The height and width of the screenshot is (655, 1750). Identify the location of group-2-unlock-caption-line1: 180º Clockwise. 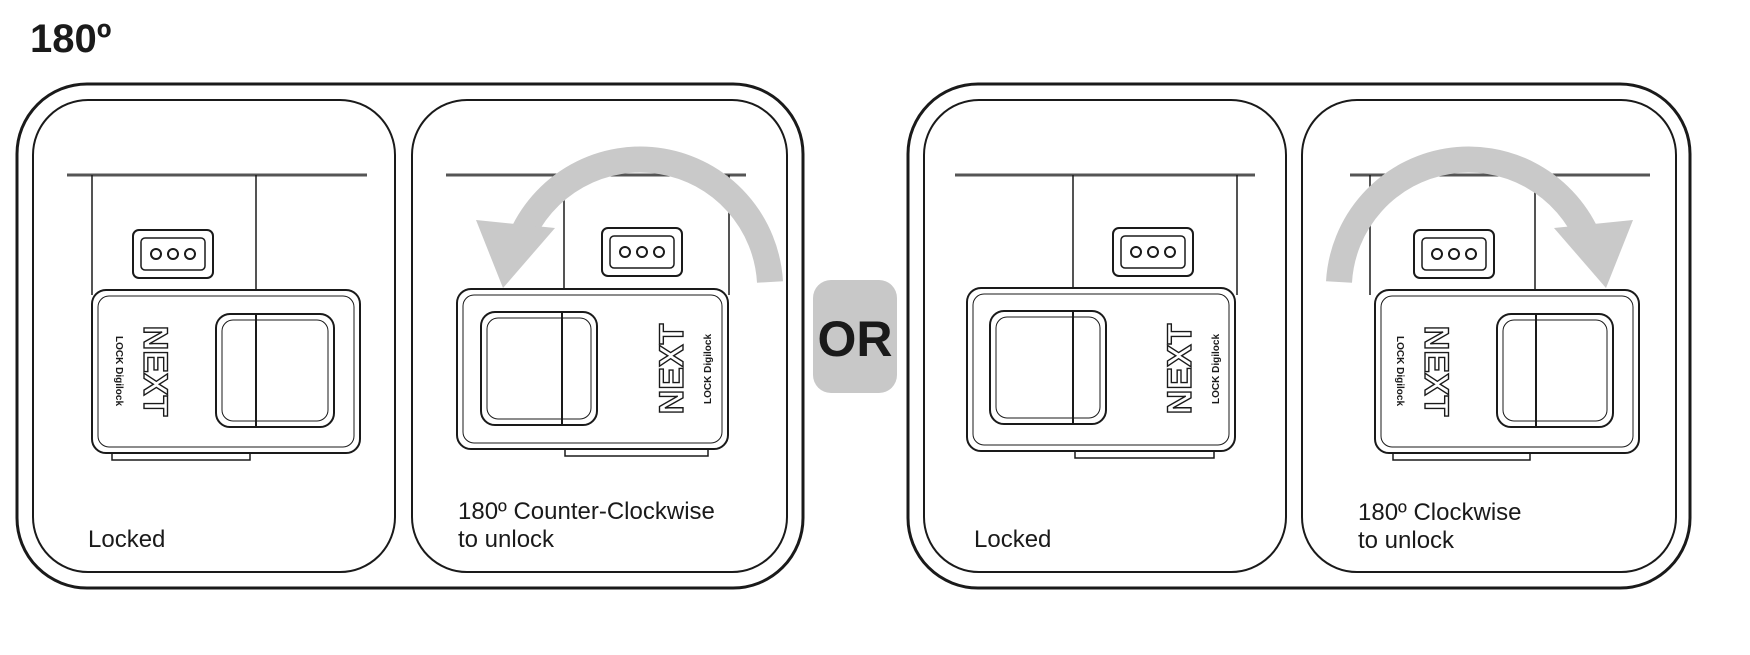
(1440, 512).